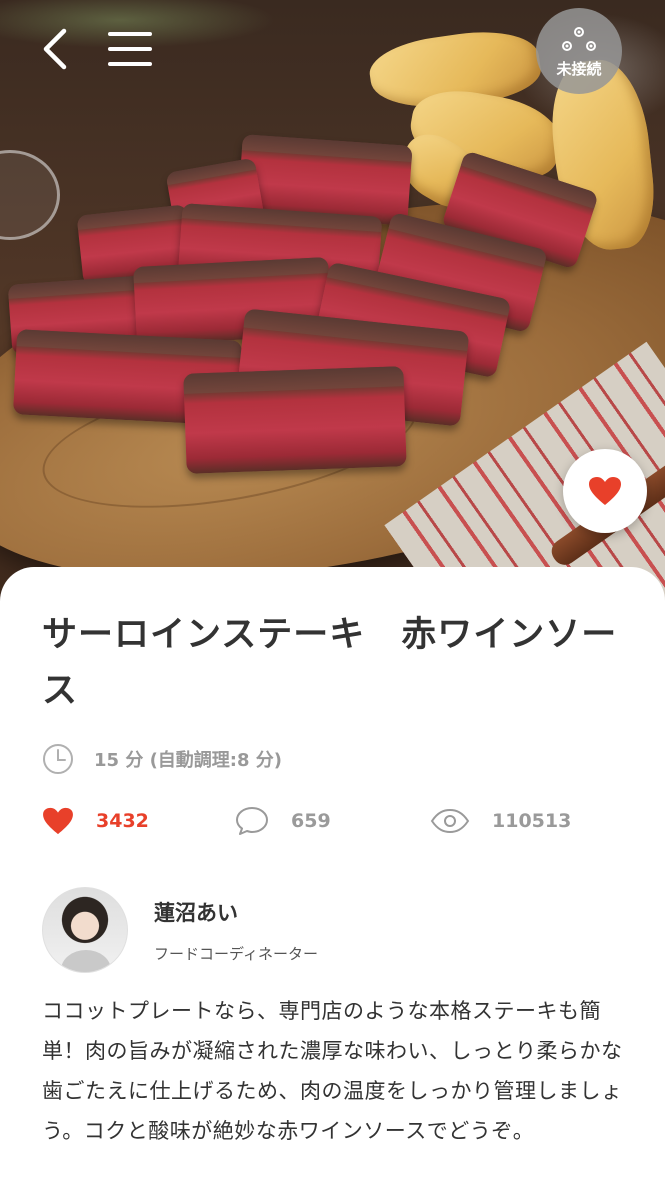 The height and width of the screenshot is (1200, 665). I want to click on author-avatar, so click(85, 930).